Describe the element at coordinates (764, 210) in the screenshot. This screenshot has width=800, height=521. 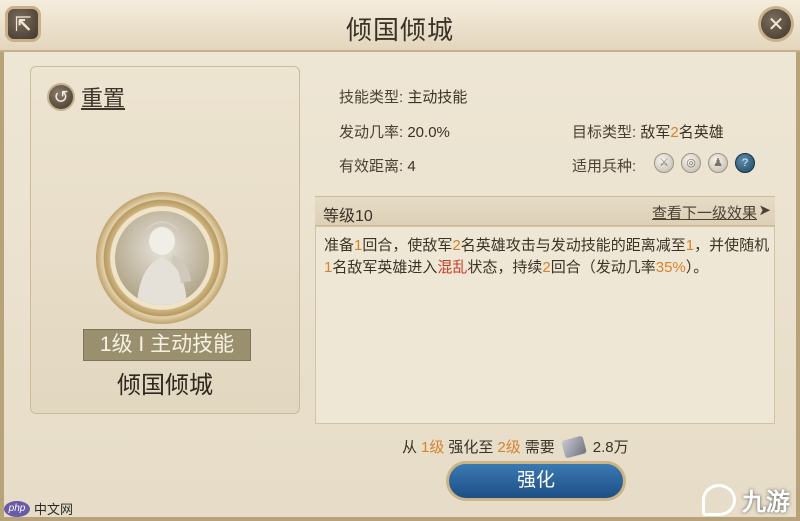
I see `arrow-right-icon: ➤` at that location.